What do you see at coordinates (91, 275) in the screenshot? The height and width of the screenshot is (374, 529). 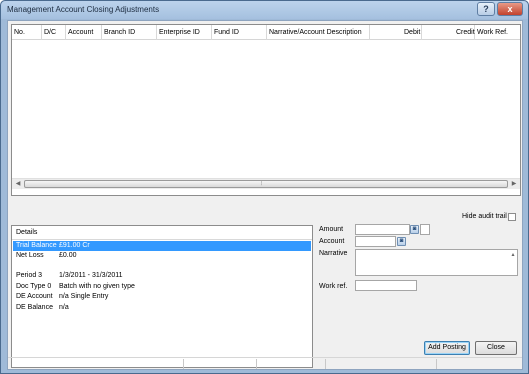 I see `details-value: 1/3/2011 - 31/3/2011` at bounding box center [91, 275].